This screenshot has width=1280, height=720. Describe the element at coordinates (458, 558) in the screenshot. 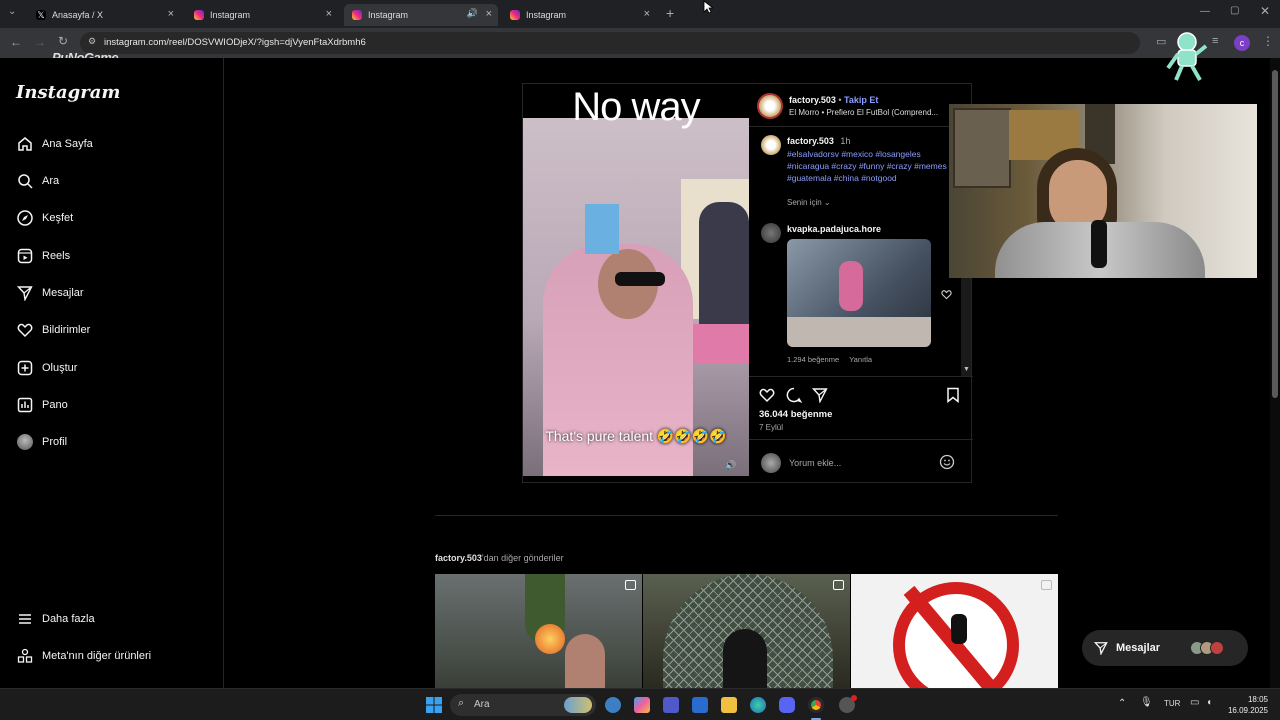

I see `more-posts-user: factory.503` at that location.